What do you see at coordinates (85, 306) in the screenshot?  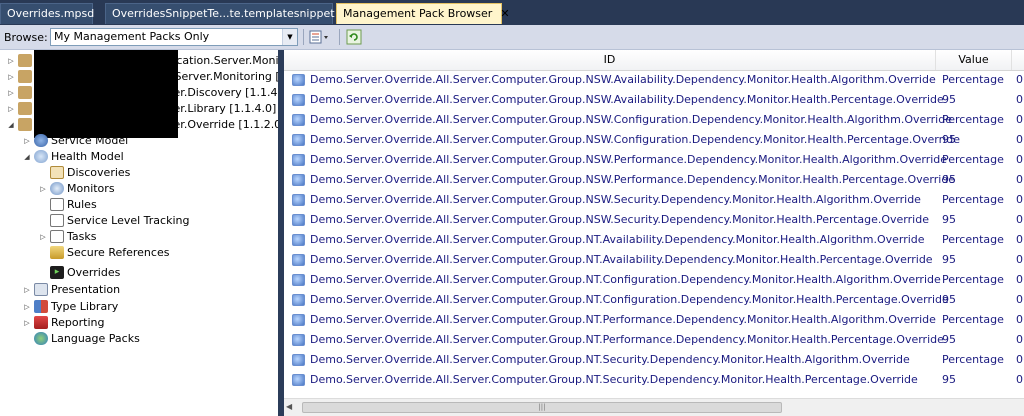 I see `tree-item-label: Type Library` at bounding box center [85, 306].